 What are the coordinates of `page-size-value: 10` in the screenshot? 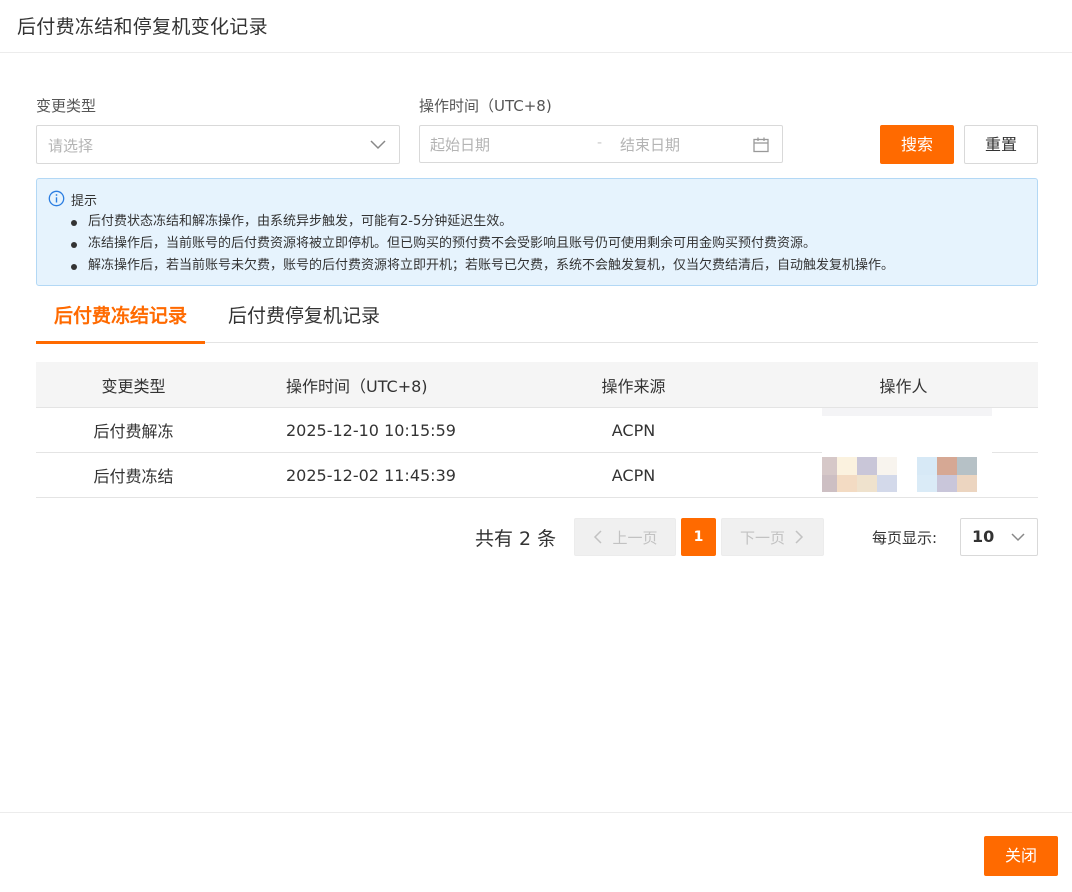 It's located at (983, 536).